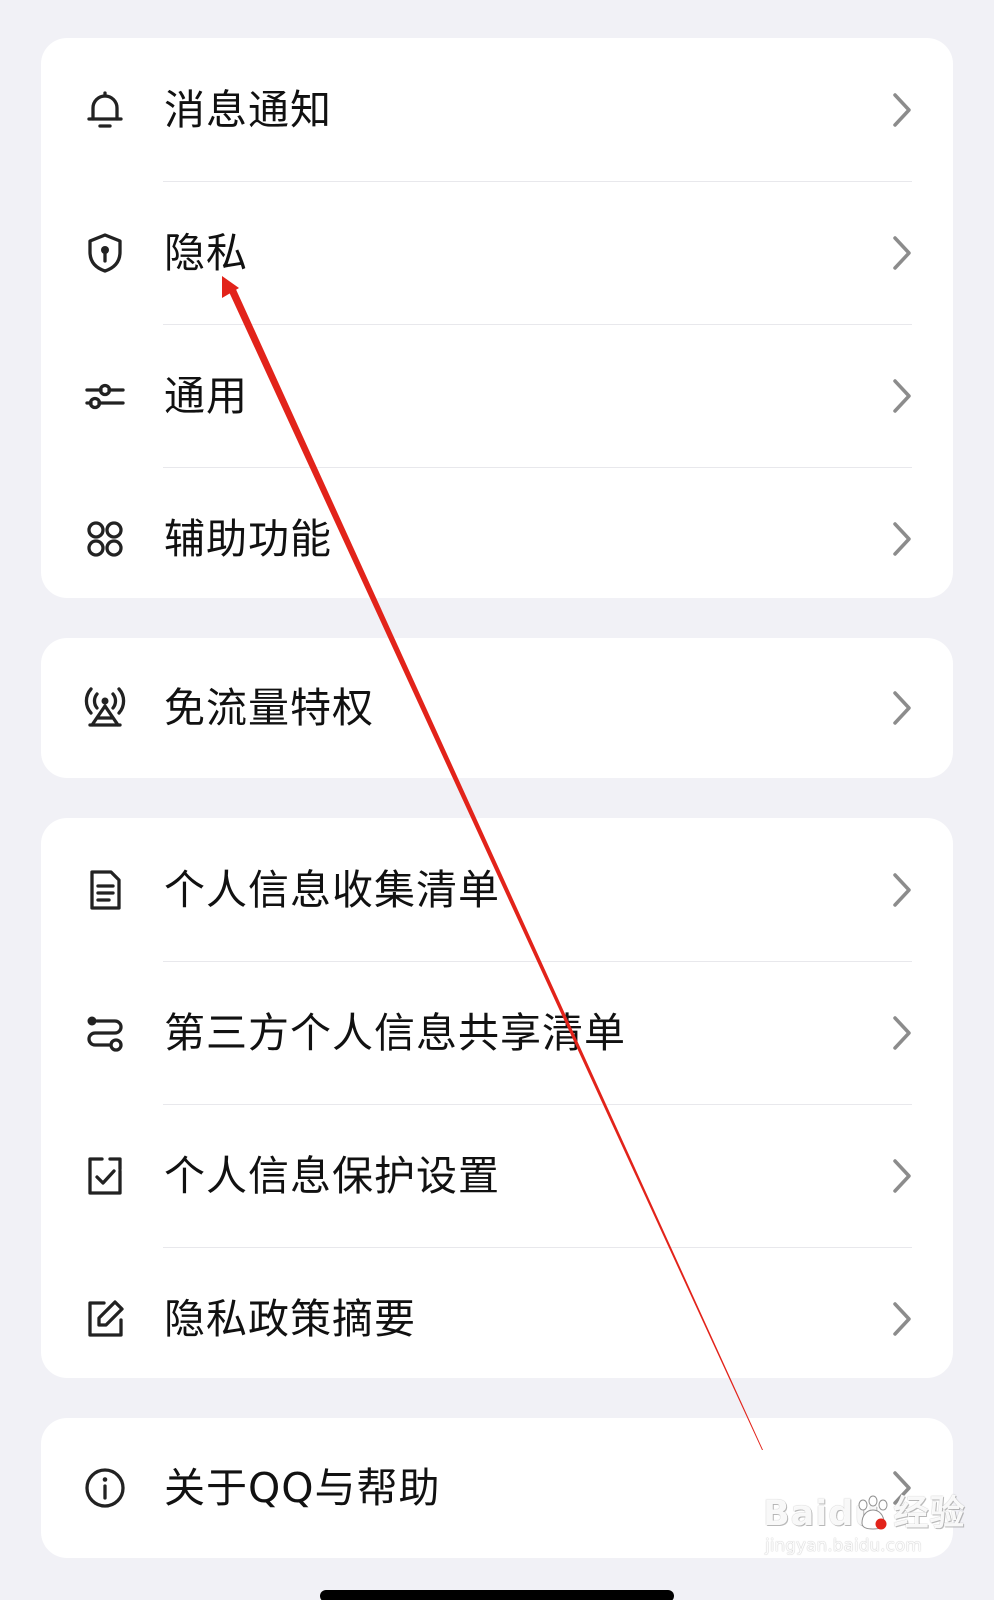  Describe the element at coordinates (105, 708) in the screenshot. I see `signal-tower-icon` at that location.